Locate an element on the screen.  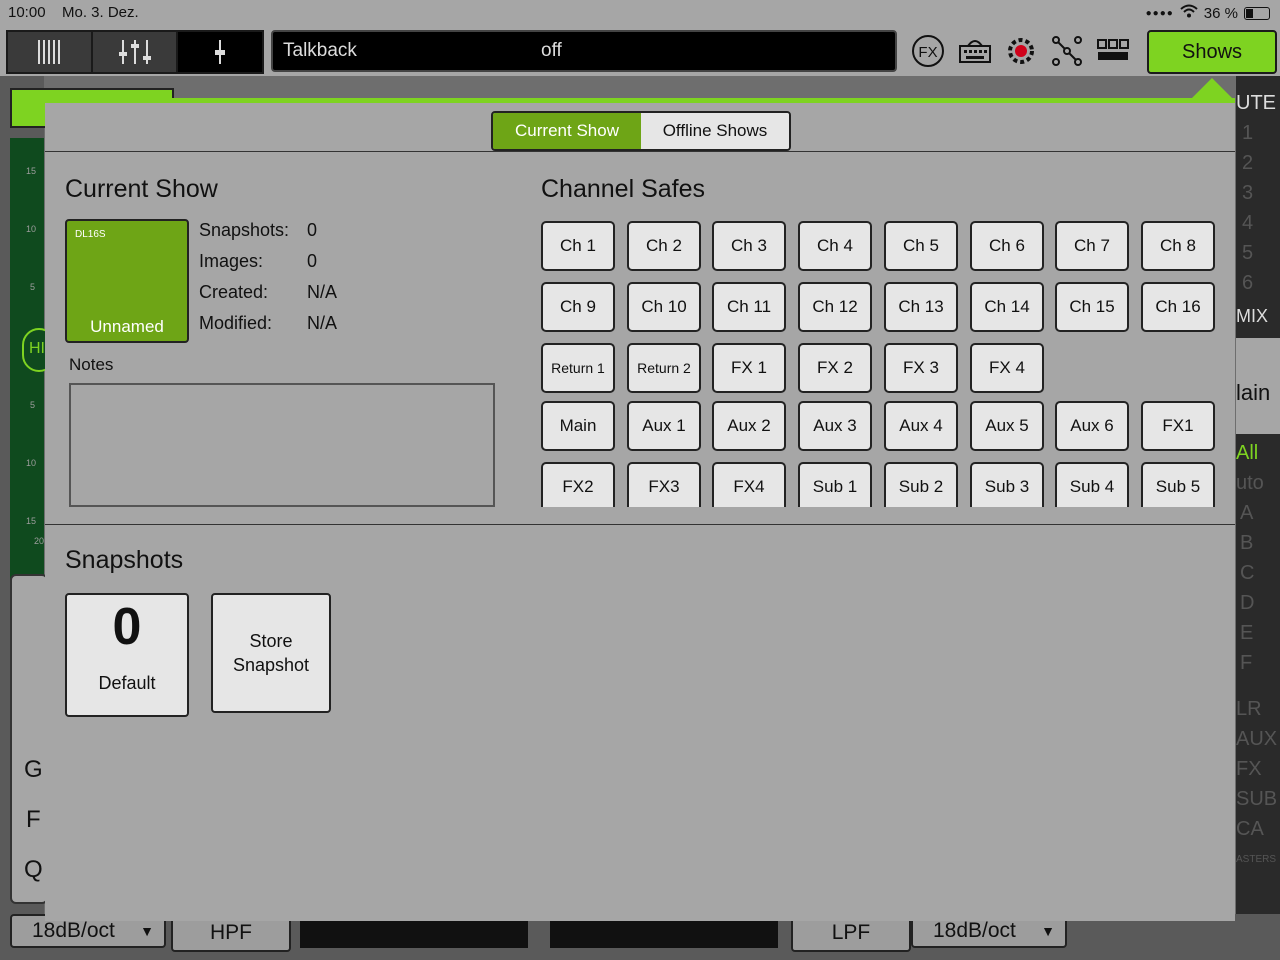
channel-safe-button: FX2 is located at coordinates (578, 484).